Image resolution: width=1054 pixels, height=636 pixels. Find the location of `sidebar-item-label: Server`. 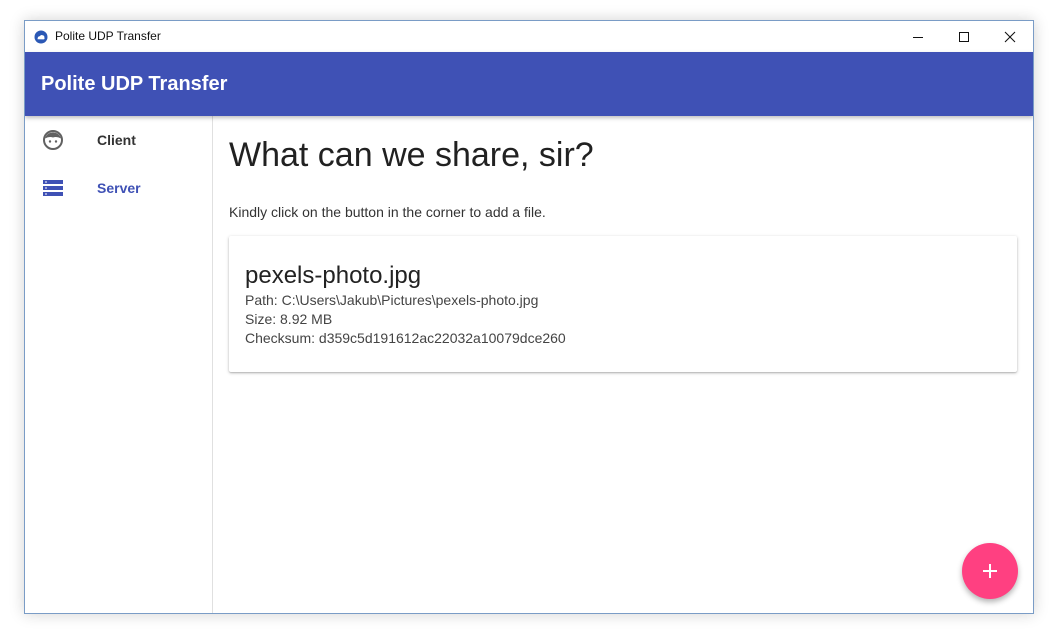

sidebar-item-label: Server is located at coordinates (119, 188).